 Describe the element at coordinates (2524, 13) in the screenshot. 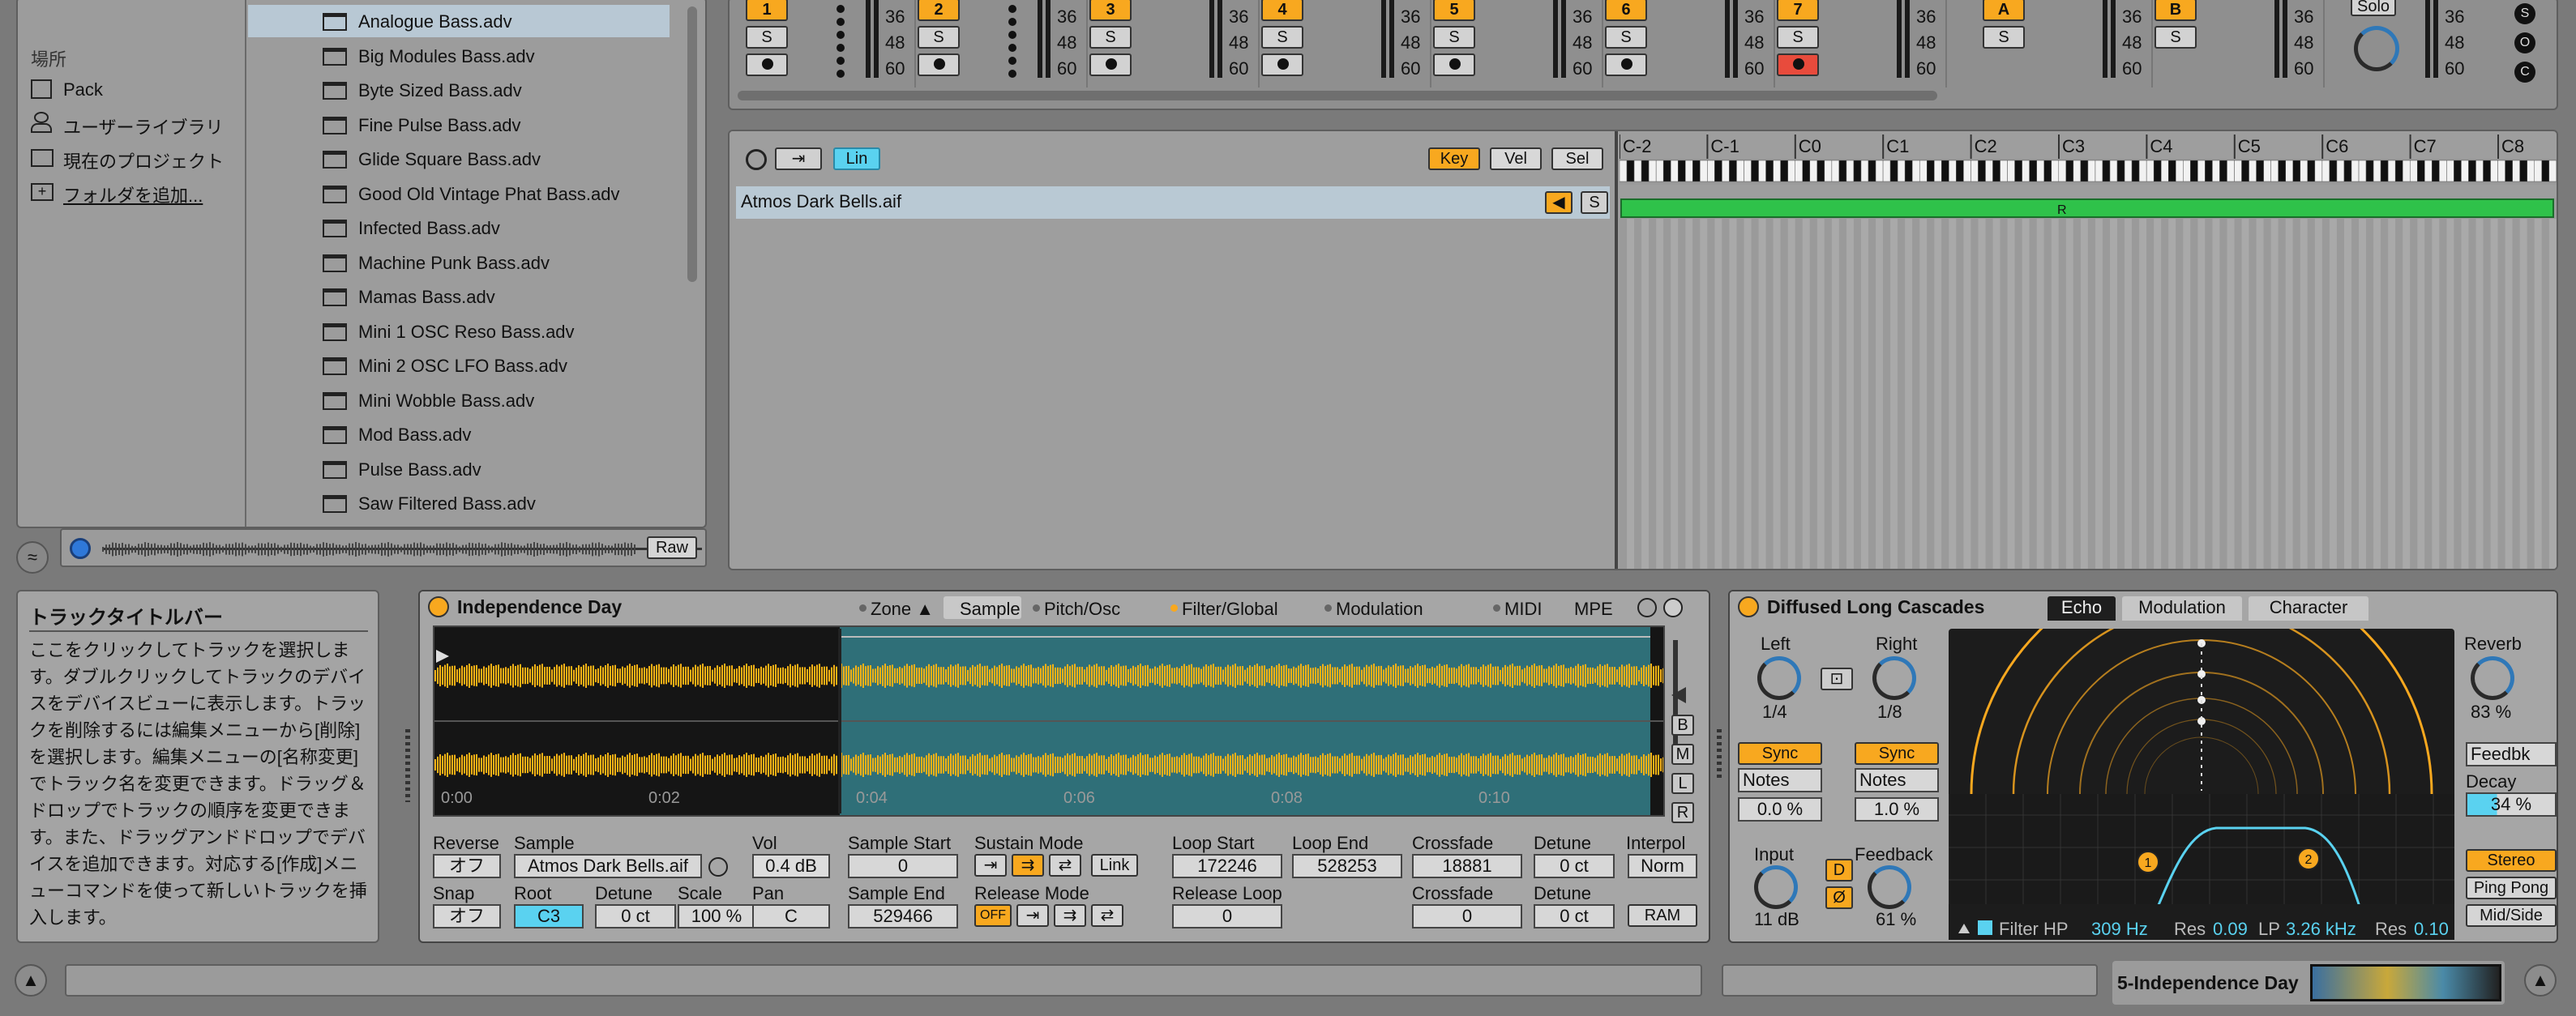

I see `master-side-button: S` at that location.